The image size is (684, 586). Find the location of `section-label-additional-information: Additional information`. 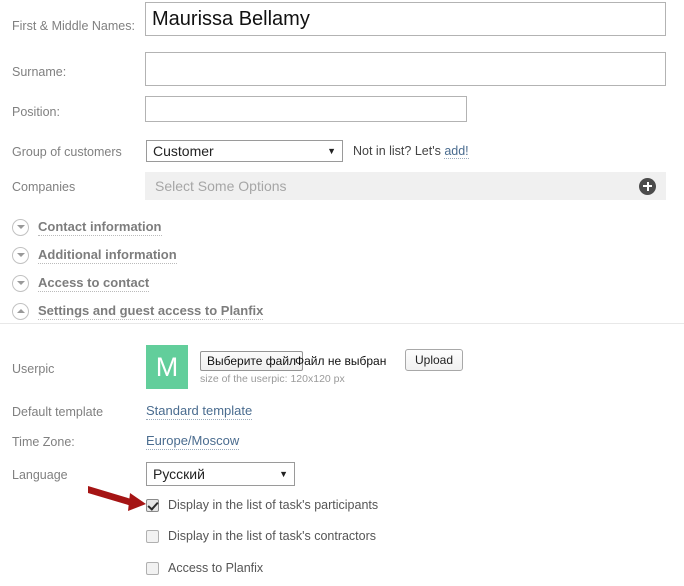

section-label-additional-information: Additional information is located at coordinates (107, 255).